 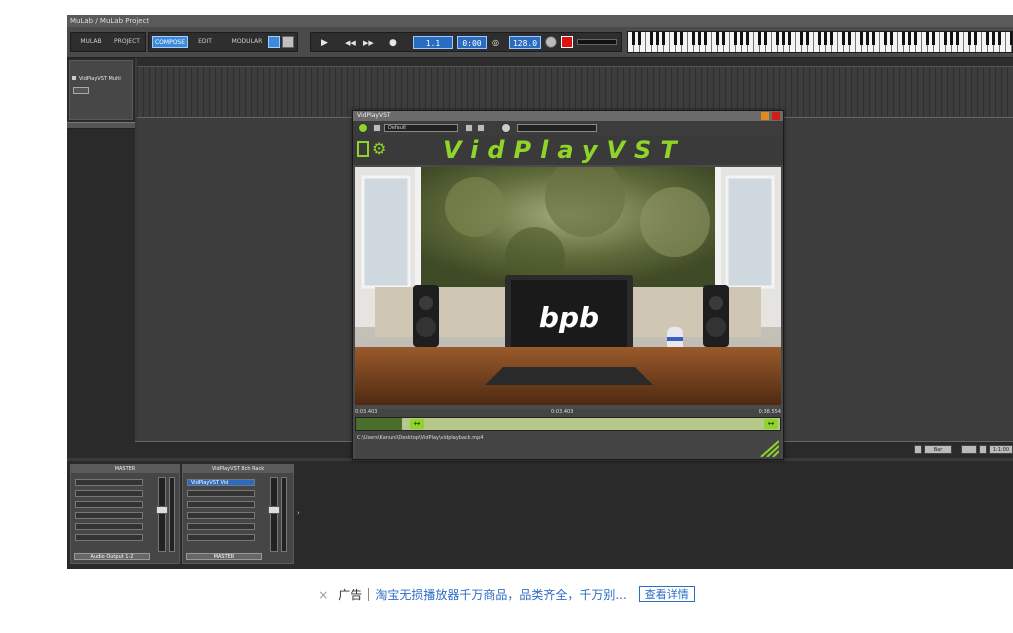 I want to click on power-icon, so click(x=363, y=128).